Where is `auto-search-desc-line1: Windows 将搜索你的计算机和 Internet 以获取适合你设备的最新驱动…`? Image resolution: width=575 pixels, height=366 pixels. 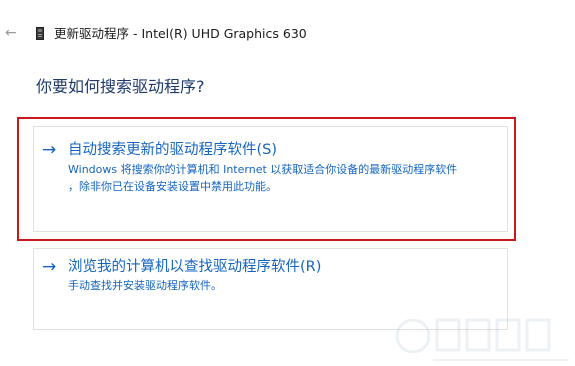
auto-search-desc-line1: Windows 将搜索你的计算机和 Internet 以获取适合你设备的最新驱动… is located at coordinates (263, 169).